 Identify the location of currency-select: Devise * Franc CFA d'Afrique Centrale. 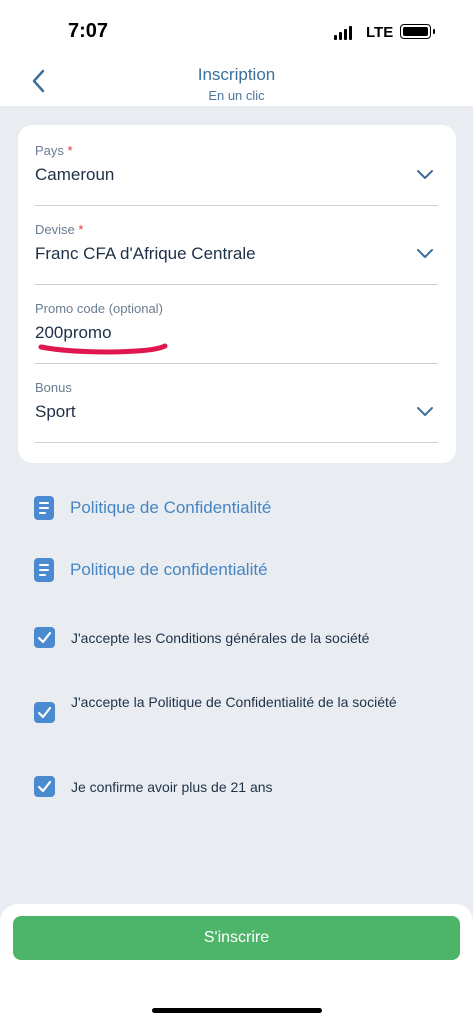
(236, 253).